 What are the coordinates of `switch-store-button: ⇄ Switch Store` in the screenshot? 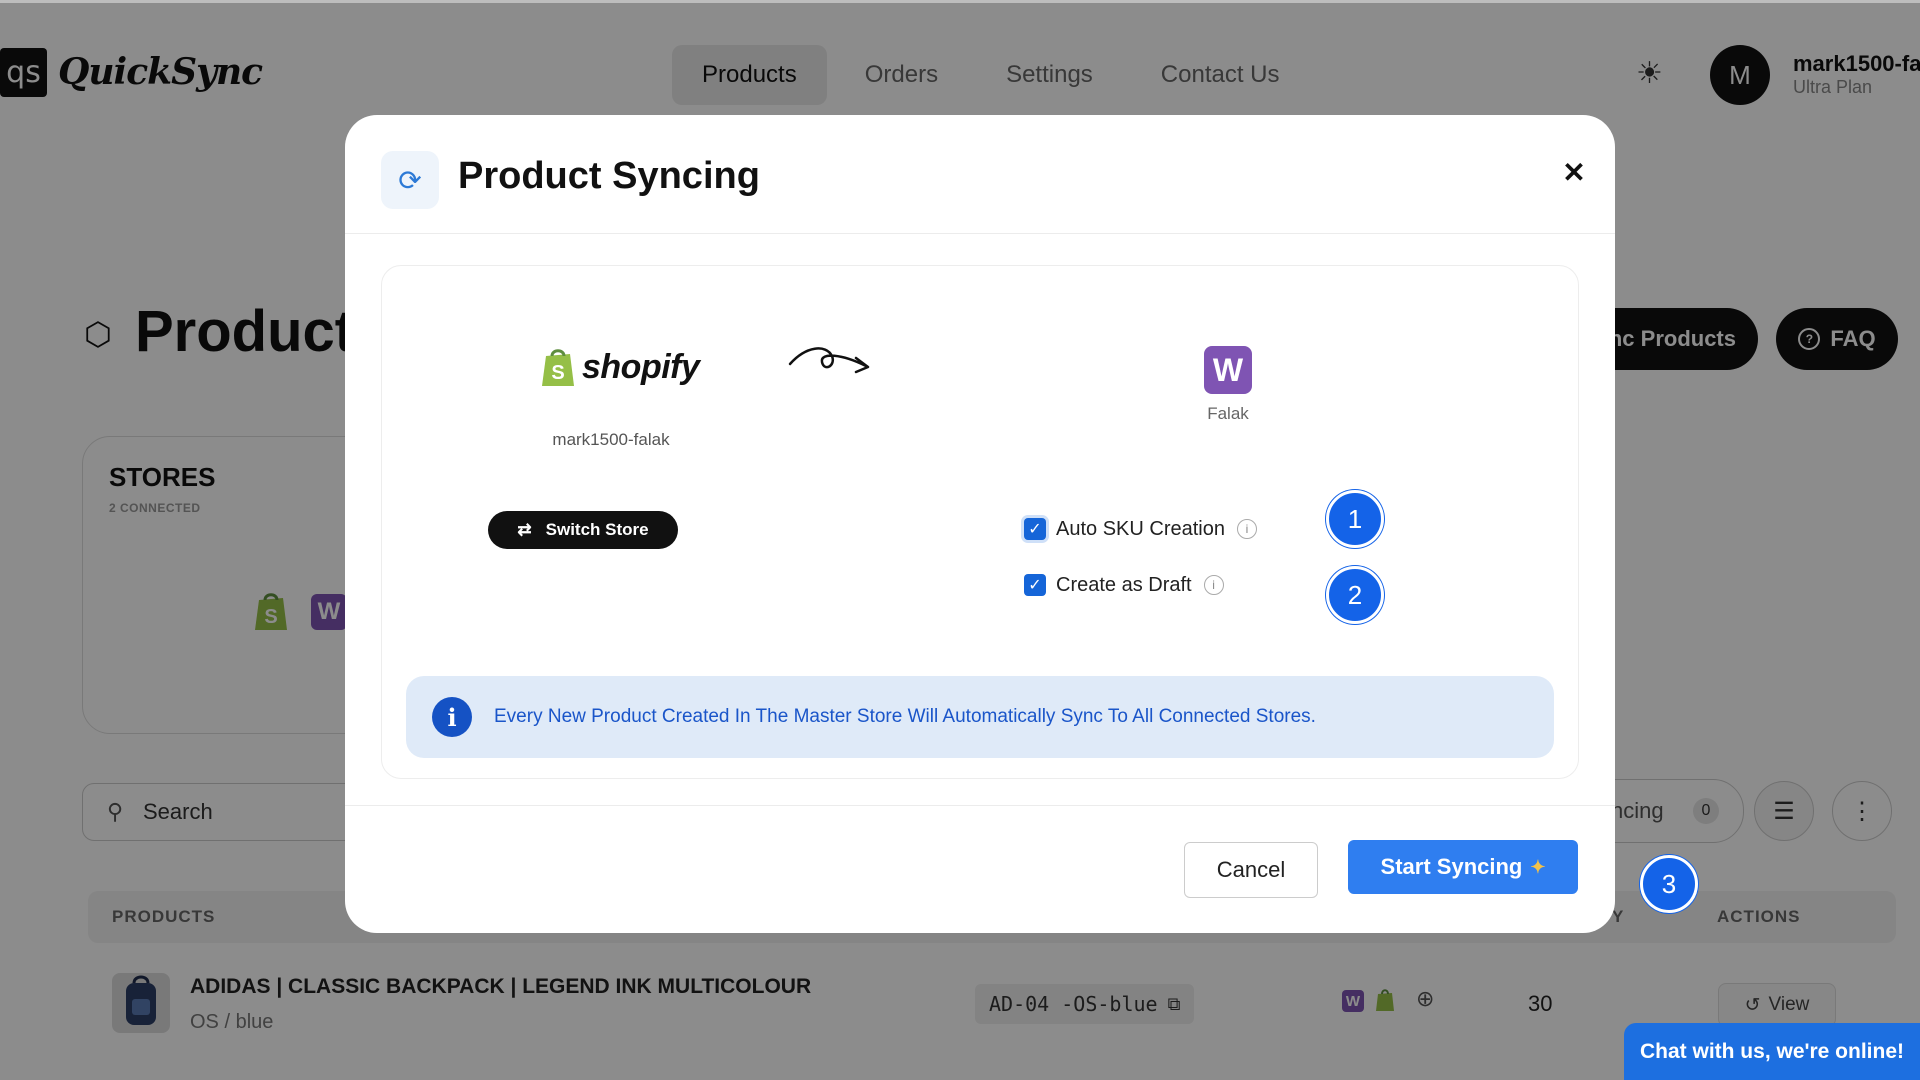 It's located at (583, 530).